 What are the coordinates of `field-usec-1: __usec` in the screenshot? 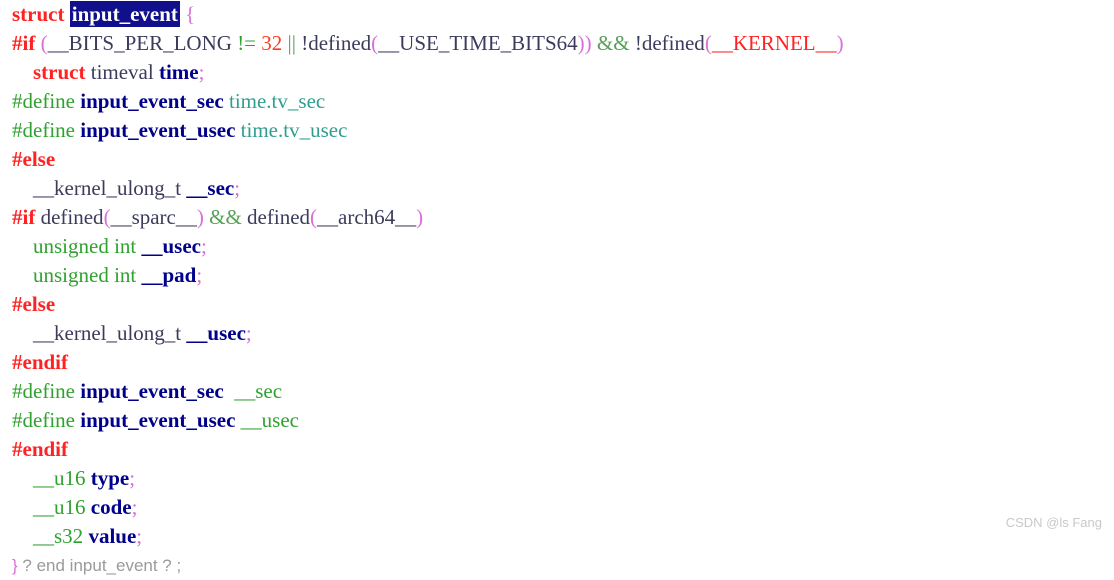 It's located at (171, 246).